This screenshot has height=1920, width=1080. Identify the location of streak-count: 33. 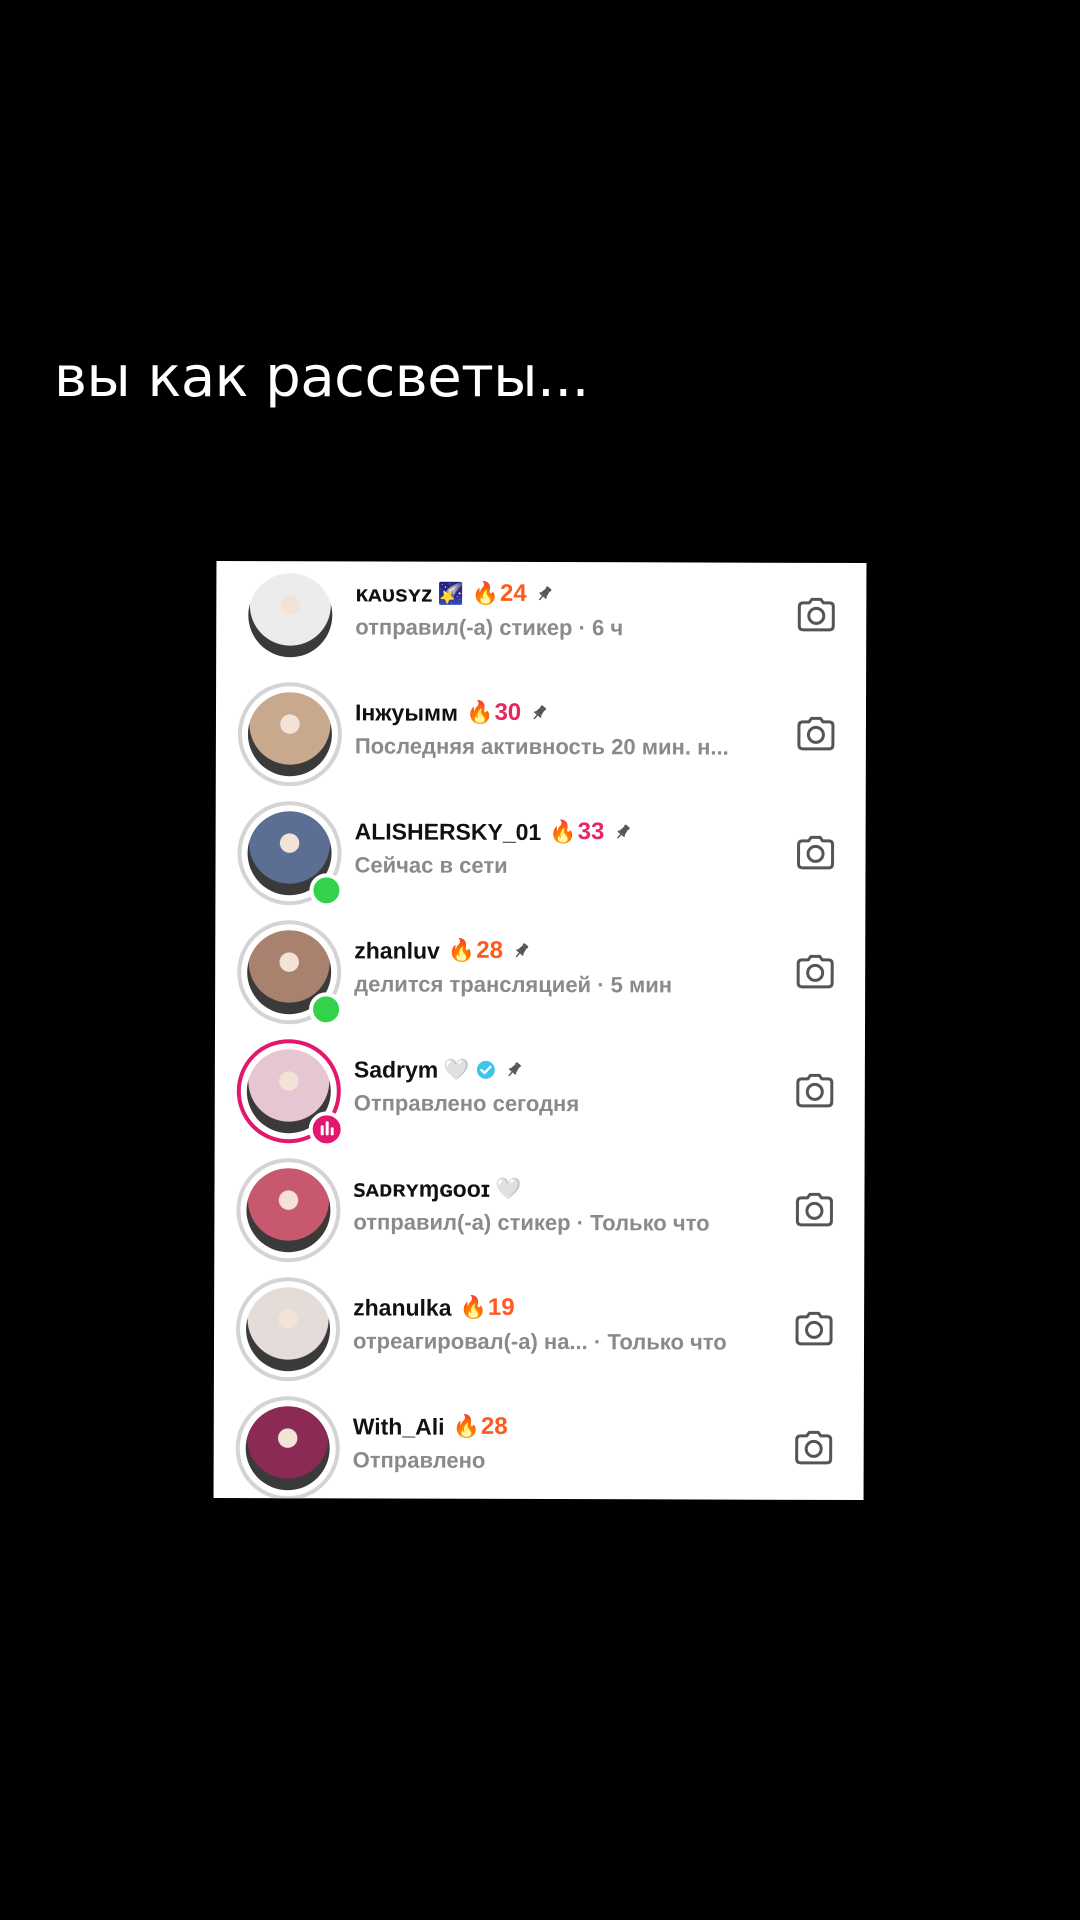
(591, 832).